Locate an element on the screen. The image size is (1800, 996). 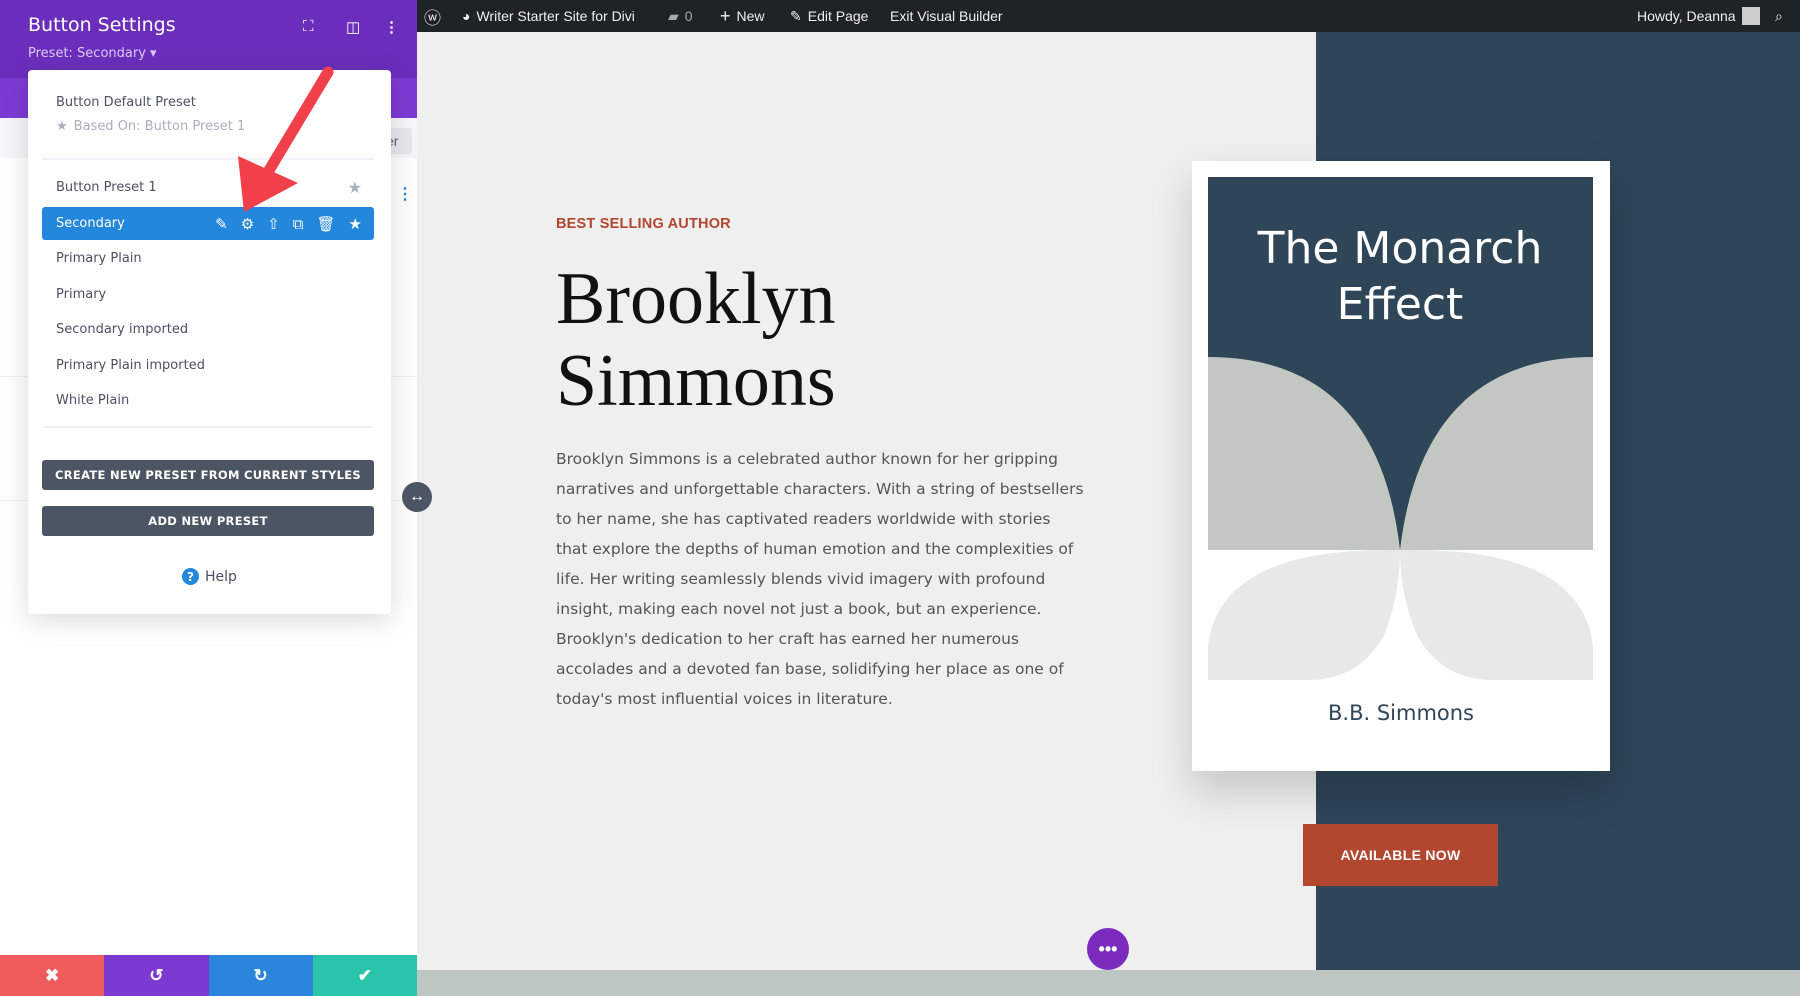
eyebrow-text: BEST SELLING AUTHOR is located at coordinates (643, 224).